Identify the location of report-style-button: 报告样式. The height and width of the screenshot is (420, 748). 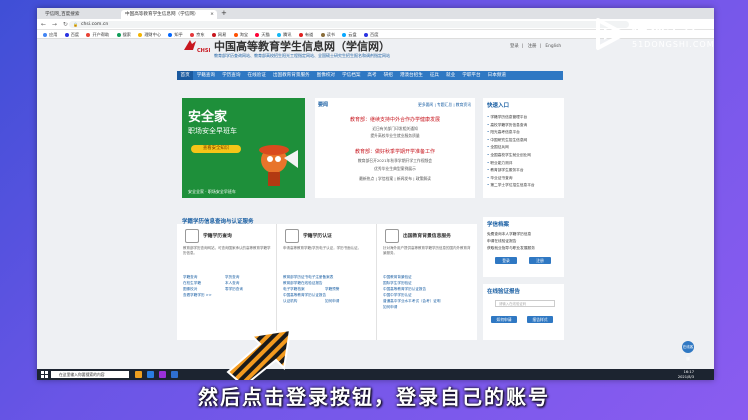
(540, 319).